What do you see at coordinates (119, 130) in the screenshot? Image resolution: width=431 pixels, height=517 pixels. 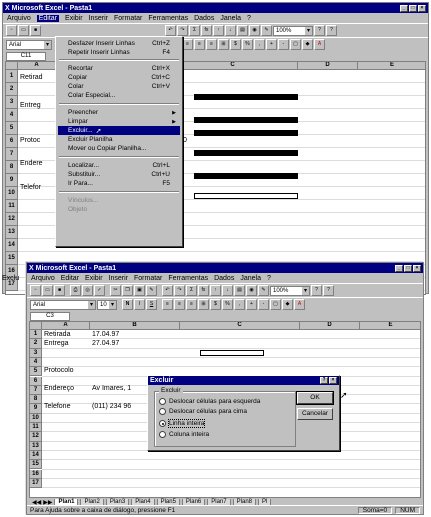 I see `menu-item-delete: Excluir... ➚` at bounding box center [119, 130].